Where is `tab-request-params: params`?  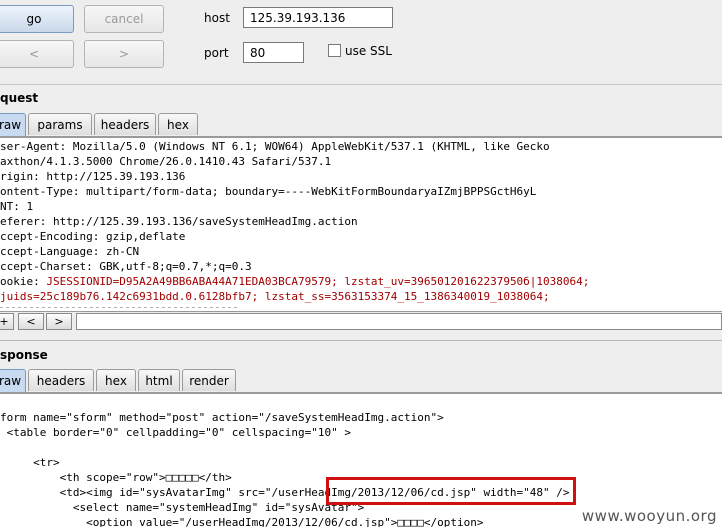
tab-request-params: params is located at coordinates (60, 124).